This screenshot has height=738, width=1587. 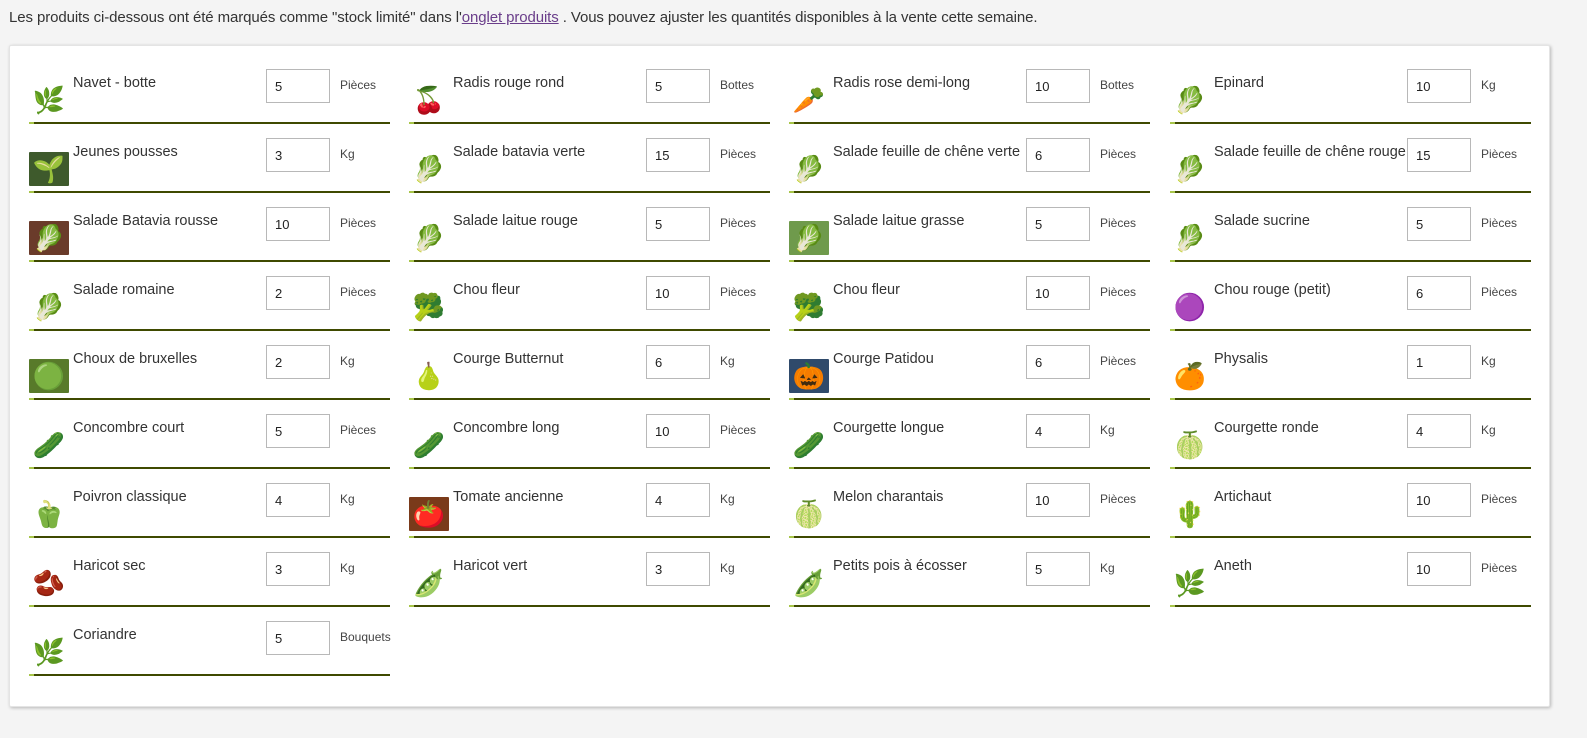 What do you see at coordinates (927, 152) in the screenshot?
I see `product-name: Salade feuille de chêne verte` at bounding box center [927, 152].